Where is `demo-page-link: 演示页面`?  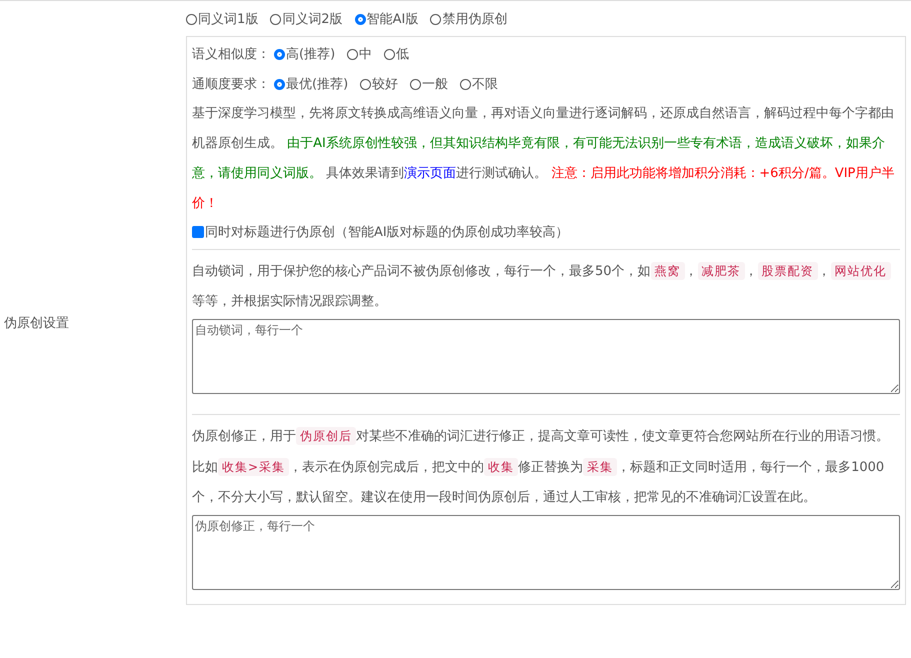 demo-page-link: 演示页面 is located at coordinates (430, 173).